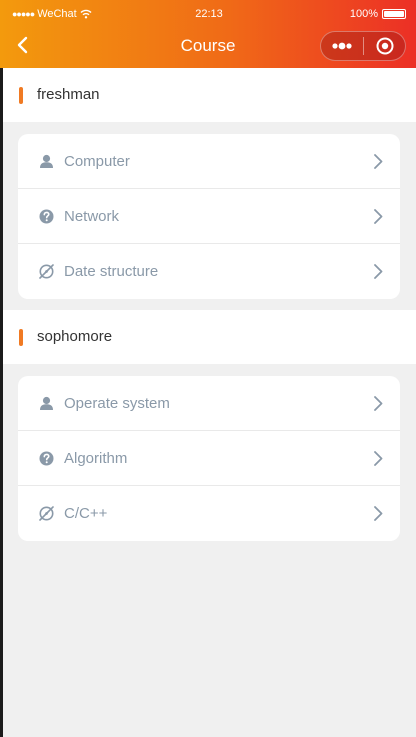 The width and height of the screenshot is (416, 737). I want to click on status-right: 100%, so click(378, 14).